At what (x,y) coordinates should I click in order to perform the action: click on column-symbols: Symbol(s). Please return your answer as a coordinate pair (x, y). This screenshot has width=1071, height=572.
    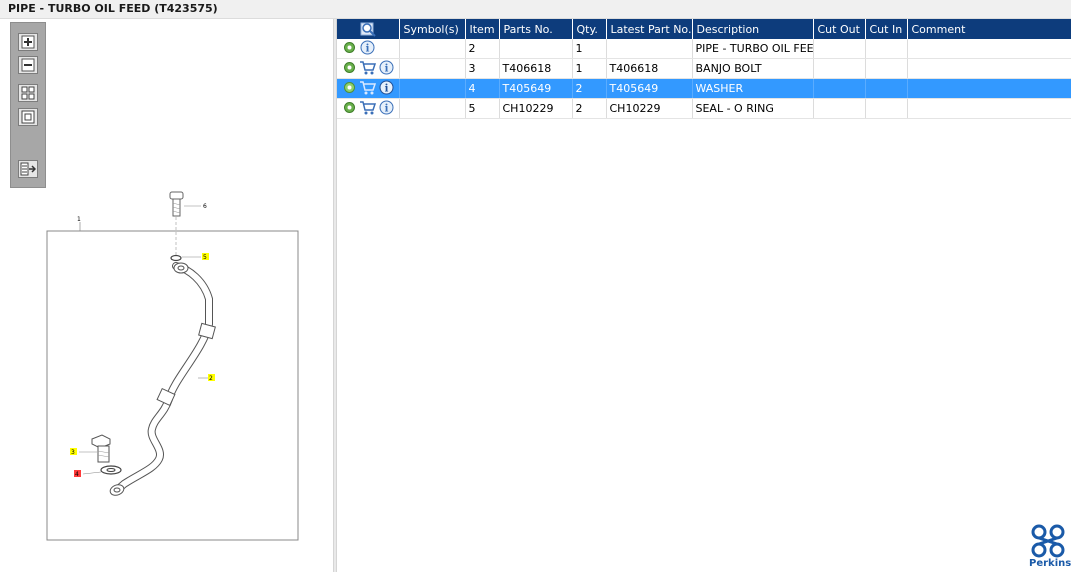
    Looking at the image, I should click on (432, 29).